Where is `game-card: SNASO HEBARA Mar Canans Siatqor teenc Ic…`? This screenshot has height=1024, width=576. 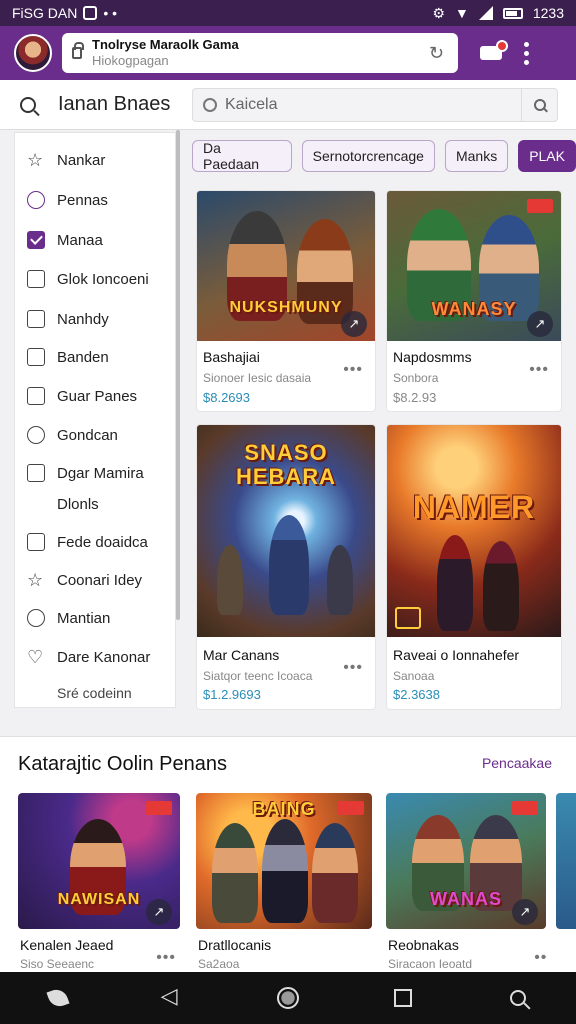 game-card: SNASO HEBARA Mar Canans Siatqor teenc Ic… is located at coordinates (286, 567).